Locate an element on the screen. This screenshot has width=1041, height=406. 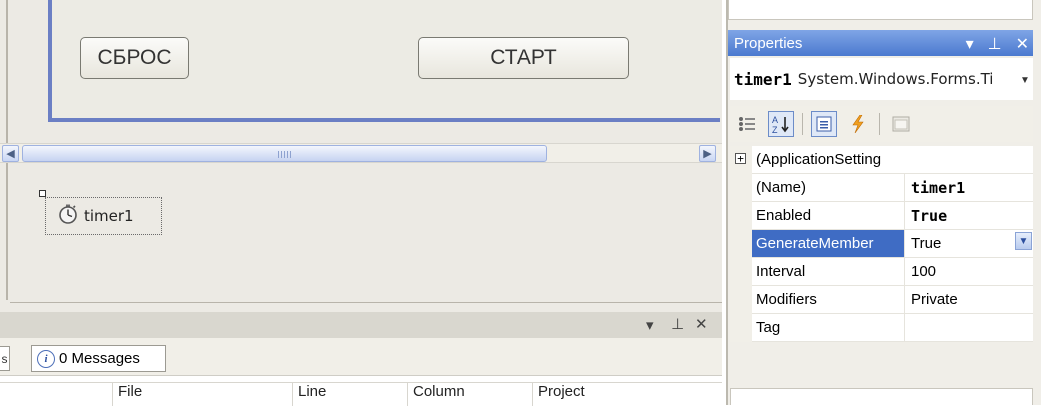
properties-title: Properties is located at coordinates (768, 43).